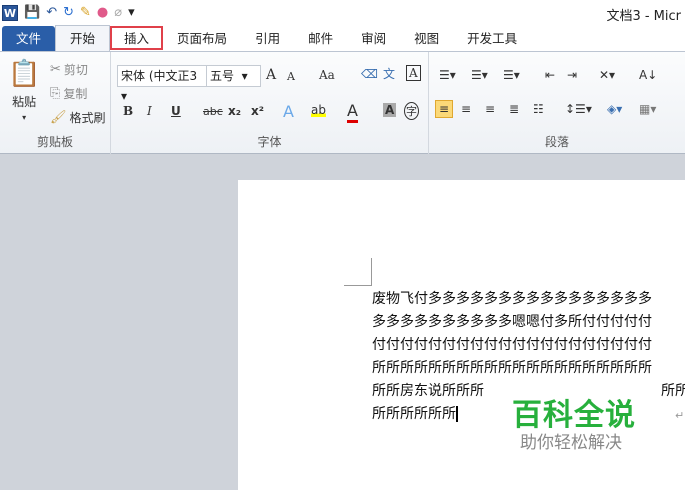 This screenshot has width=685, height=490. Describe the element at coordinates (55, 103) in the screenshot. I see `clipboard-group: 📋 粘贴 ▾ ✂ 剪切 ⎘ 复制 🖌 格式刷 剪贴板` at that location.